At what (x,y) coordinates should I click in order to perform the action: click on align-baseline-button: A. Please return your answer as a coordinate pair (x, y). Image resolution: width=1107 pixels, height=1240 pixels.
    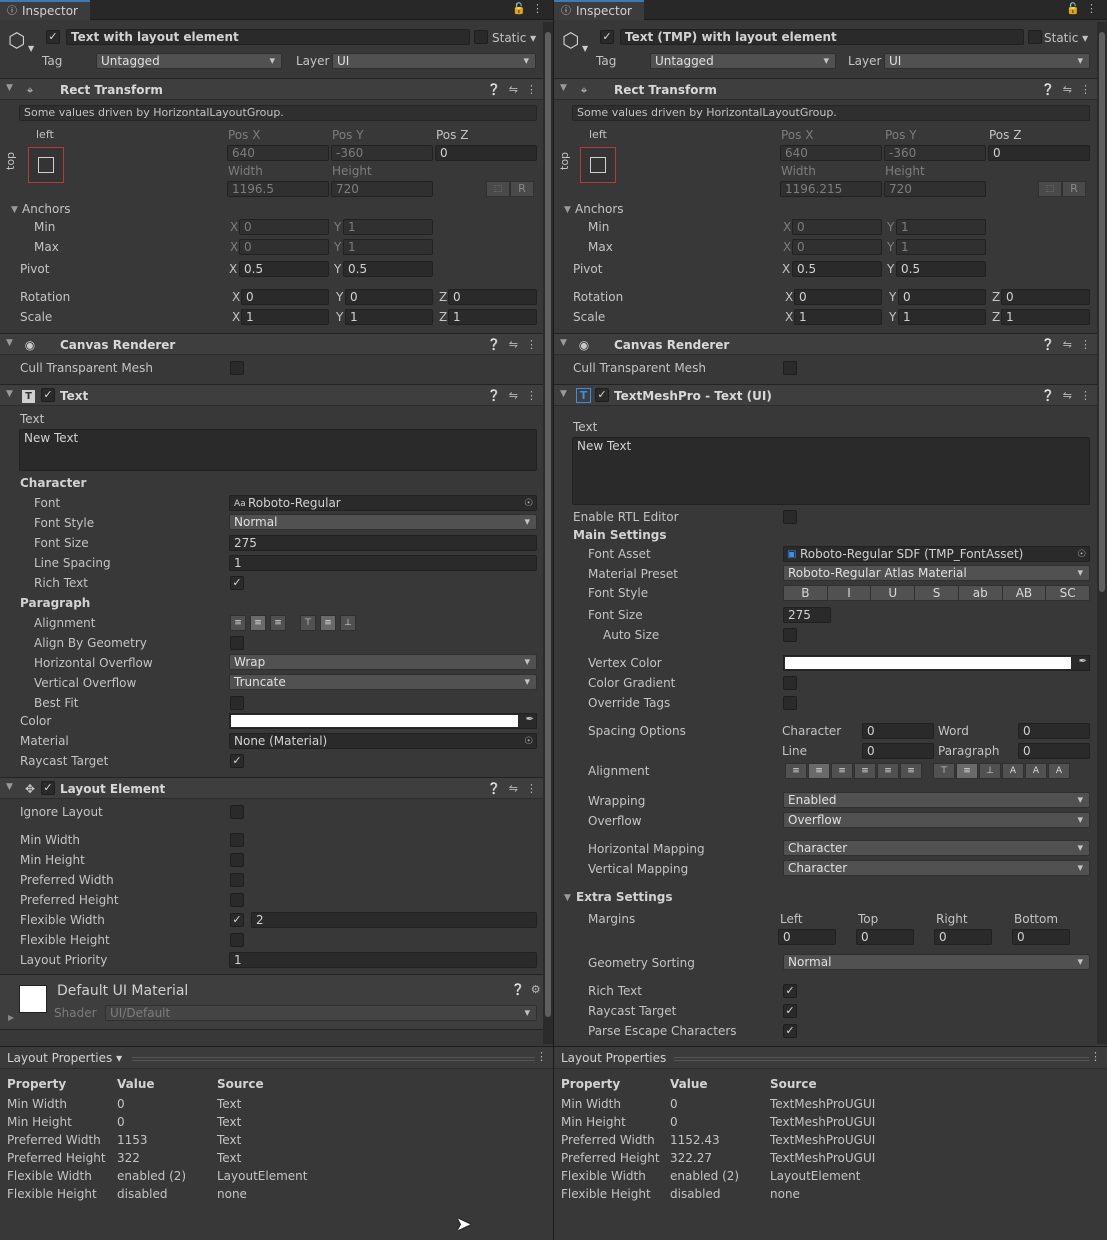
    Looking at the image, I should click on (1013, 771).